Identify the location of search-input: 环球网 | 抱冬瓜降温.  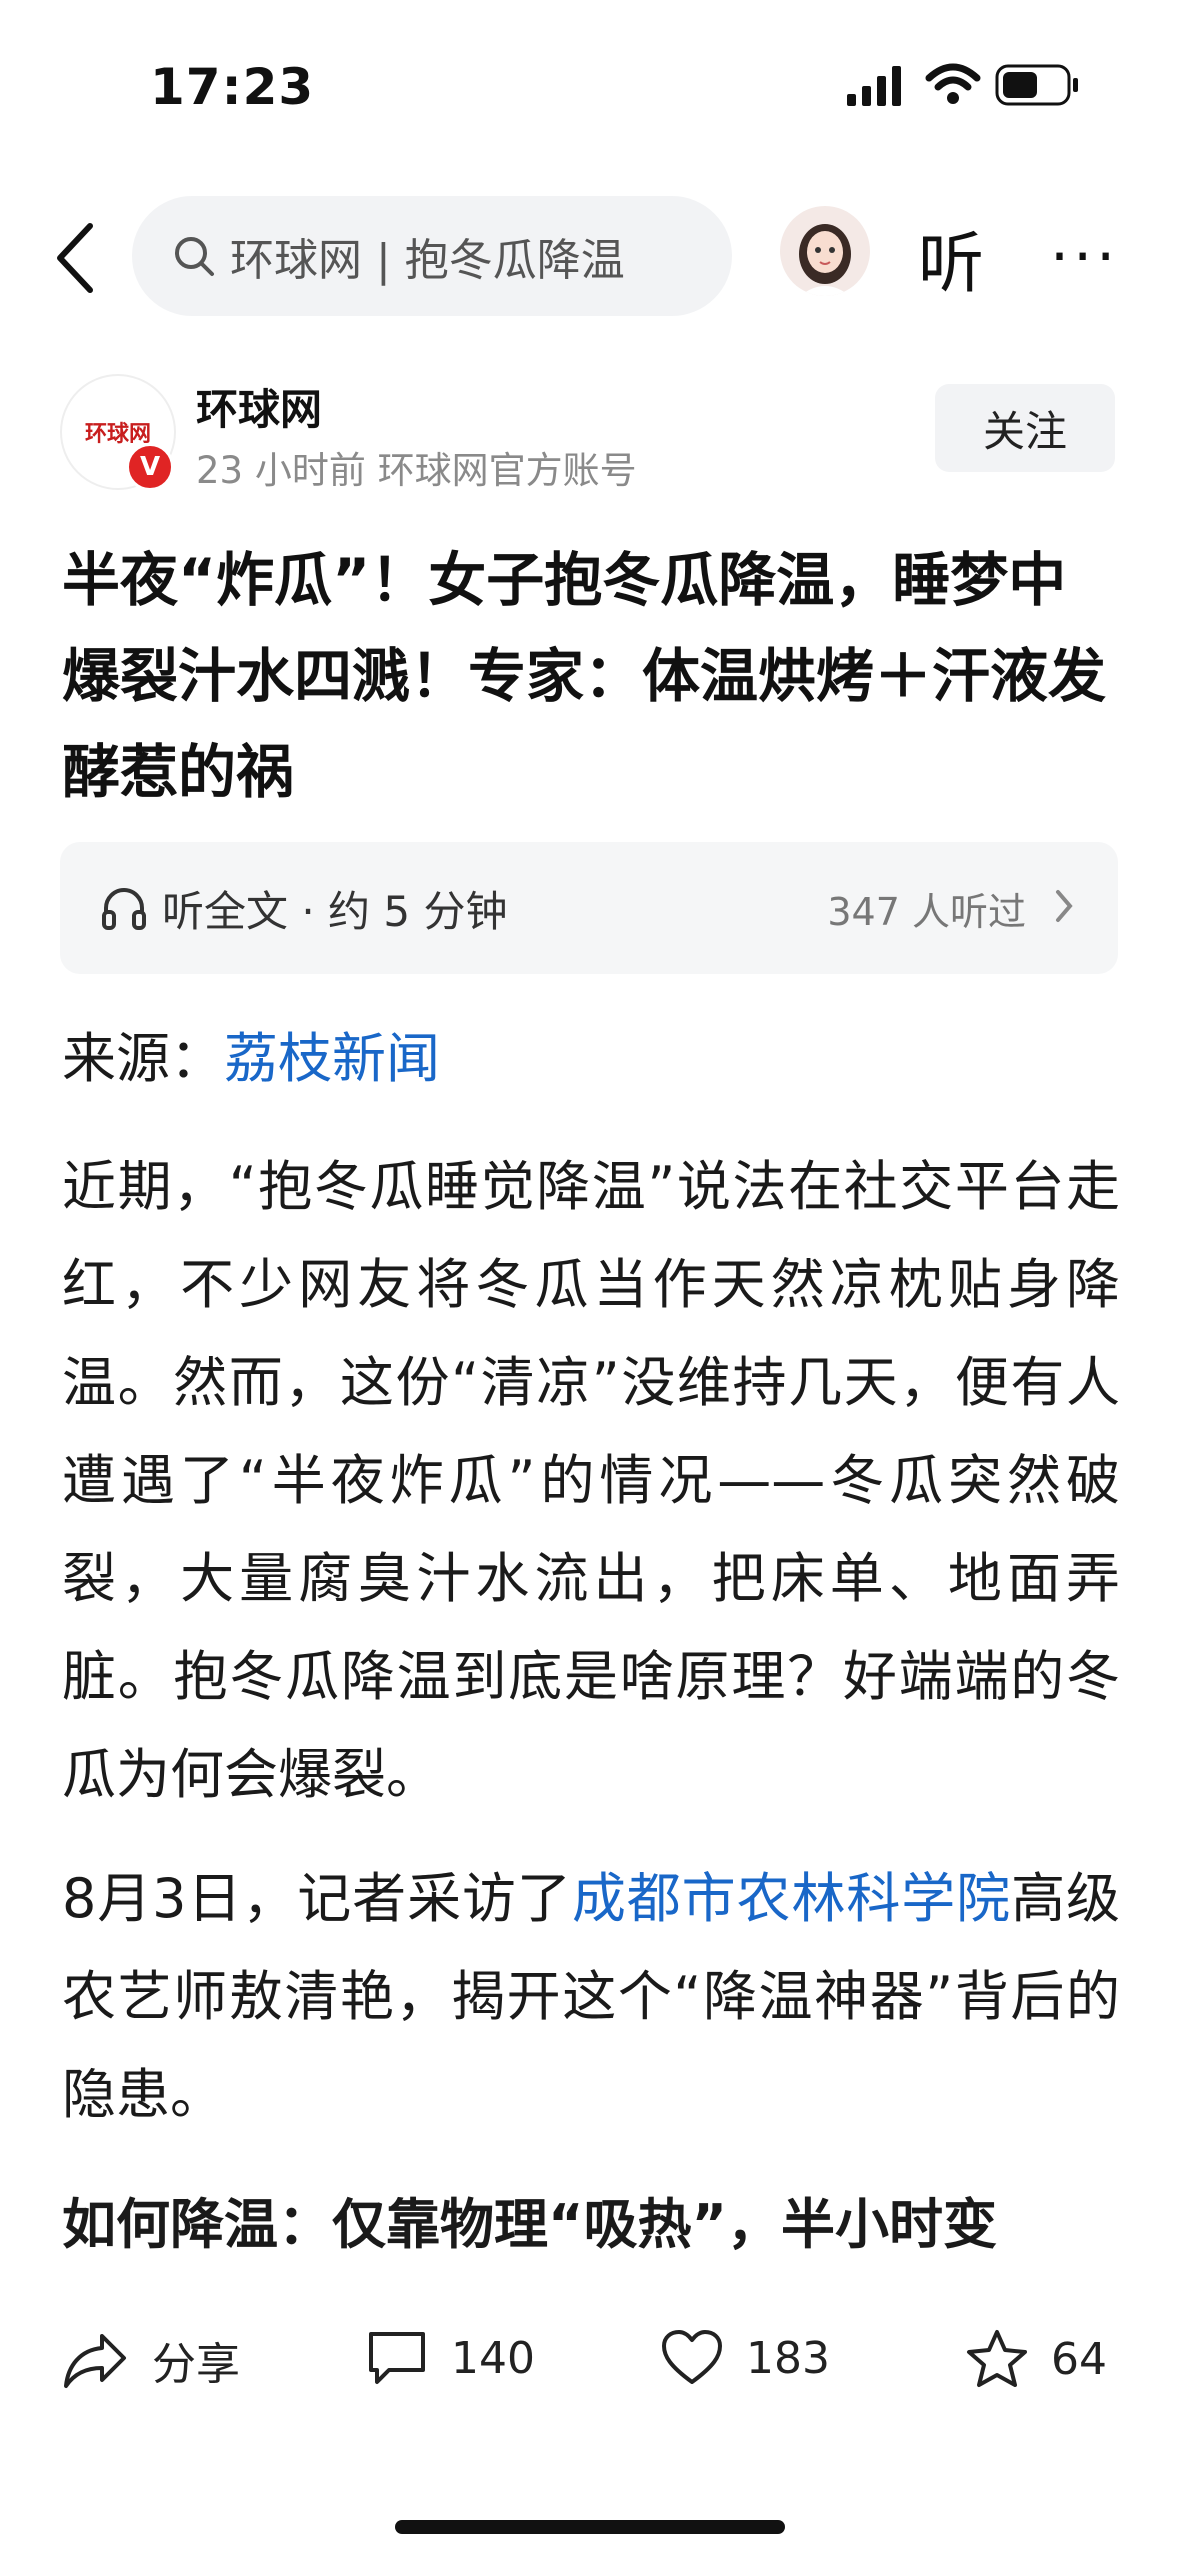
(432, 256).